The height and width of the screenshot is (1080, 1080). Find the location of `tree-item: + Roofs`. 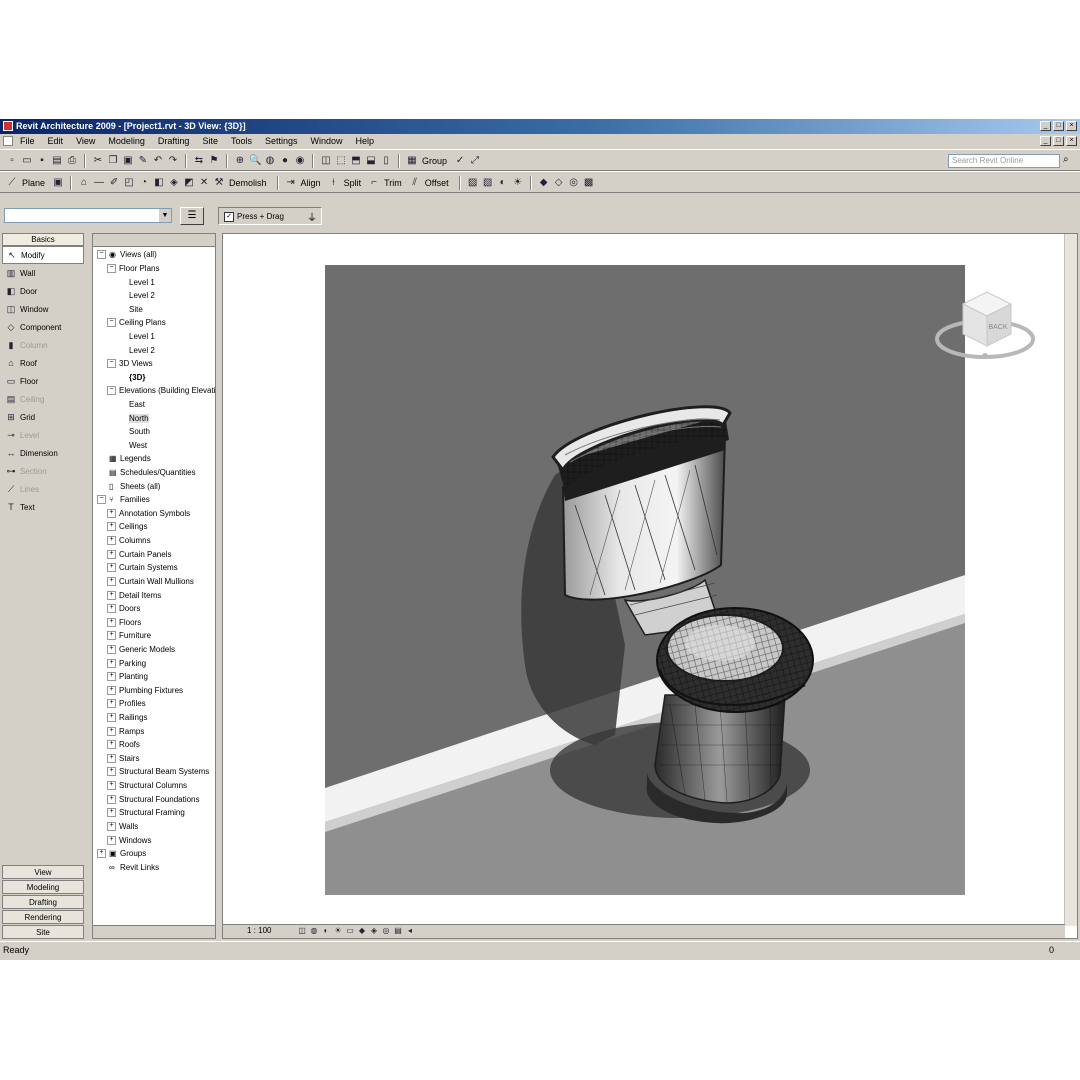

tree-item: + Roofs is located at coordinates (156, 745).